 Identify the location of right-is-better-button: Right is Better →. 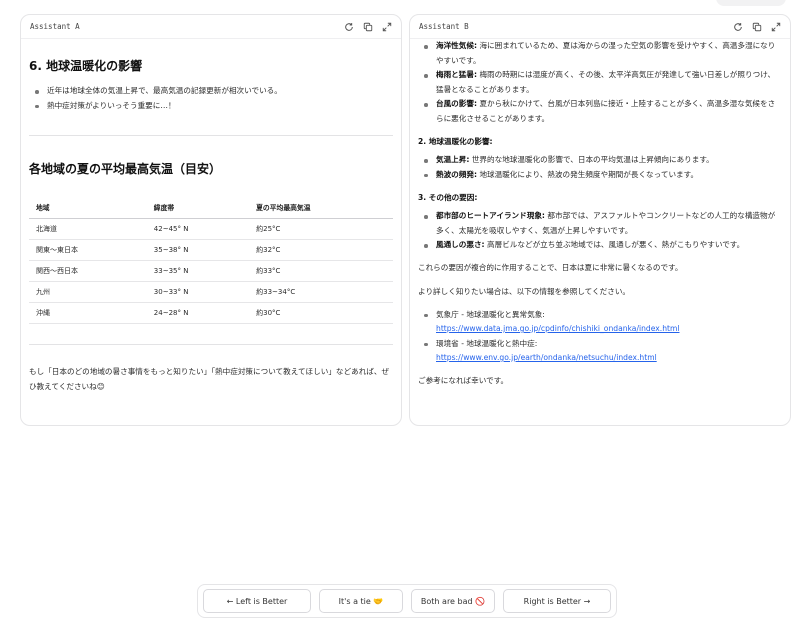
(557, 601).